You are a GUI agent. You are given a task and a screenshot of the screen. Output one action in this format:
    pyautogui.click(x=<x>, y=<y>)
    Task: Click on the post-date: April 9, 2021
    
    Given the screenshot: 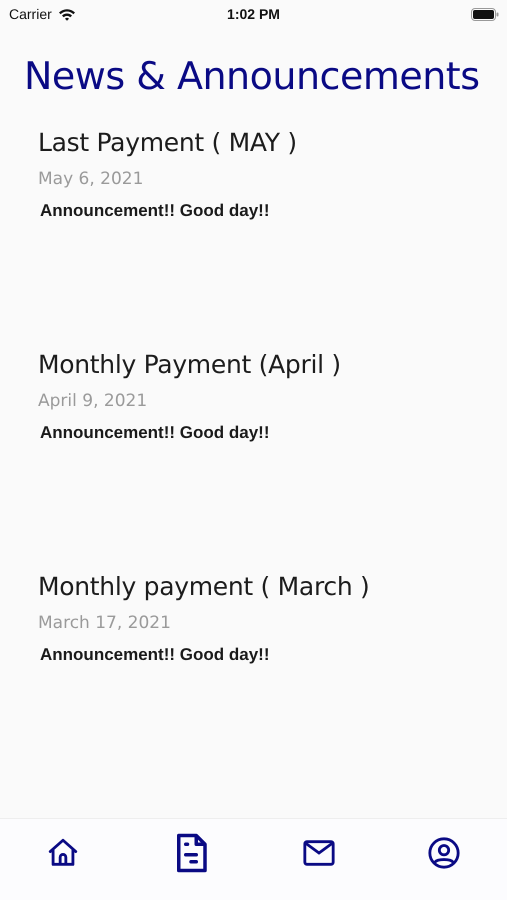 What is the action you would take?
    pyautogui.click(x=93, y=401)
    